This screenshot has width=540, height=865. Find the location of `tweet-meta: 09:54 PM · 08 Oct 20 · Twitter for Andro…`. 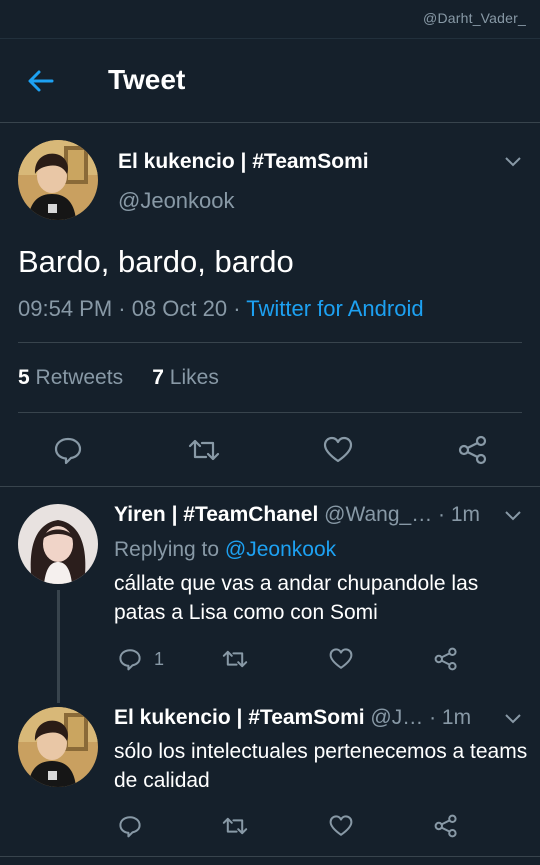

tweet-meta: 09:54 PM · 08 Oct 20 · Twitter for Andro… is located at coordinates (221, 309).